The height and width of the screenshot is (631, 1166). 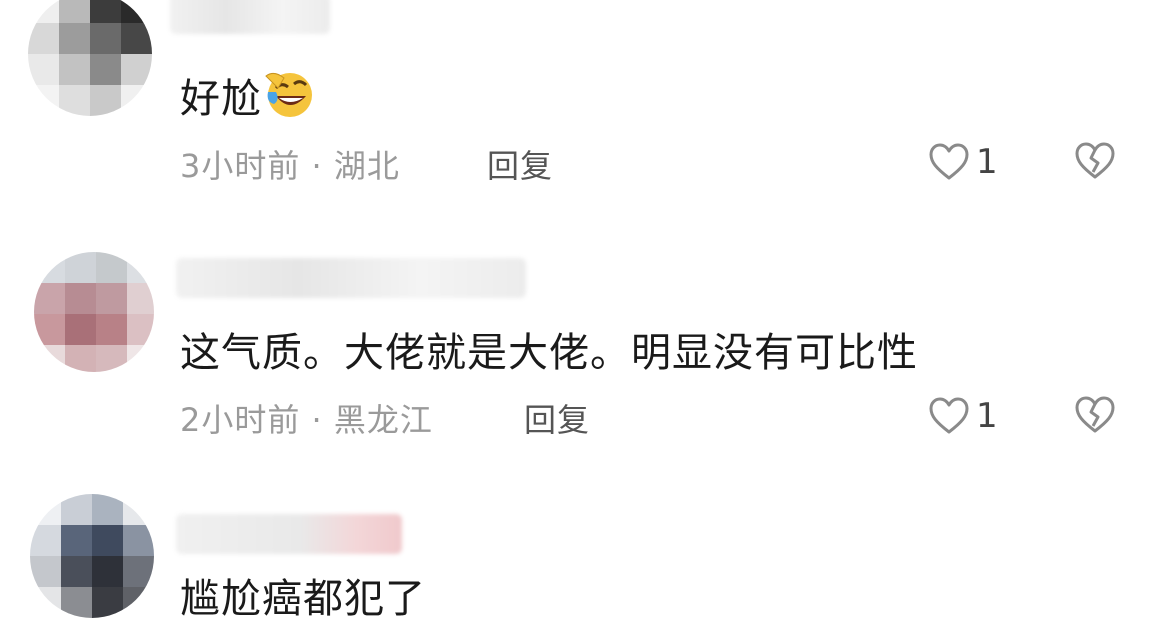 What do you see at coordinates (549, 353) in the screenshot?
I see `comment-text: 这气质。大佬就是大佬。明显没有可比性` at bounding box center [549, 353].